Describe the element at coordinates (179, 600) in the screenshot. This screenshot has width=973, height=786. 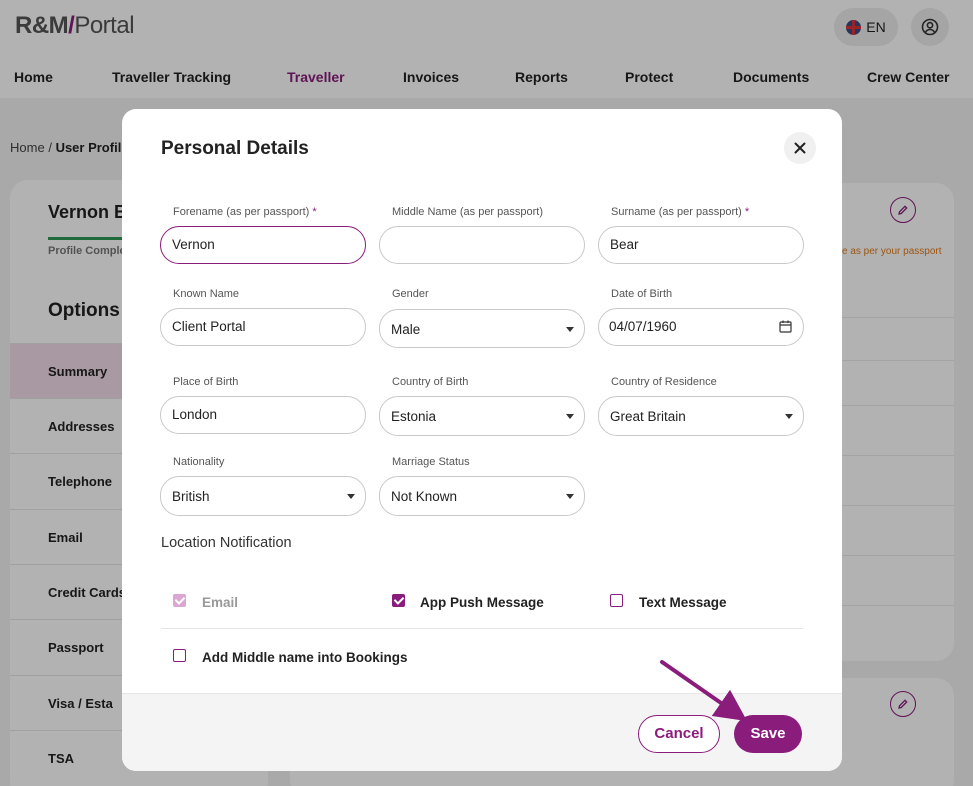
I see `email-notification-checkbox` at that location.